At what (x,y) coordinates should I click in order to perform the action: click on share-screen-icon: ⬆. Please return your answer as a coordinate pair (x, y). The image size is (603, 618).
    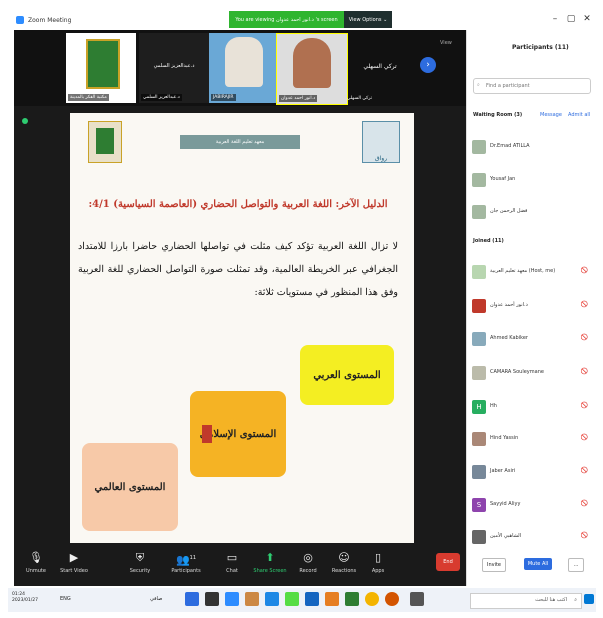
    Looking at the image, I should click on (270, 557).